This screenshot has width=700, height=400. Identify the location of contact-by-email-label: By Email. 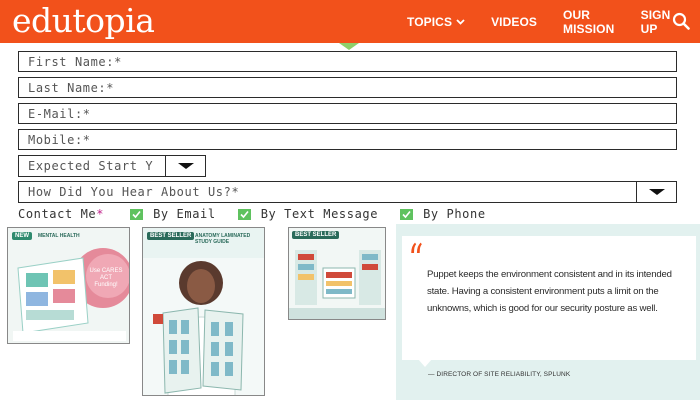
(184, 214).